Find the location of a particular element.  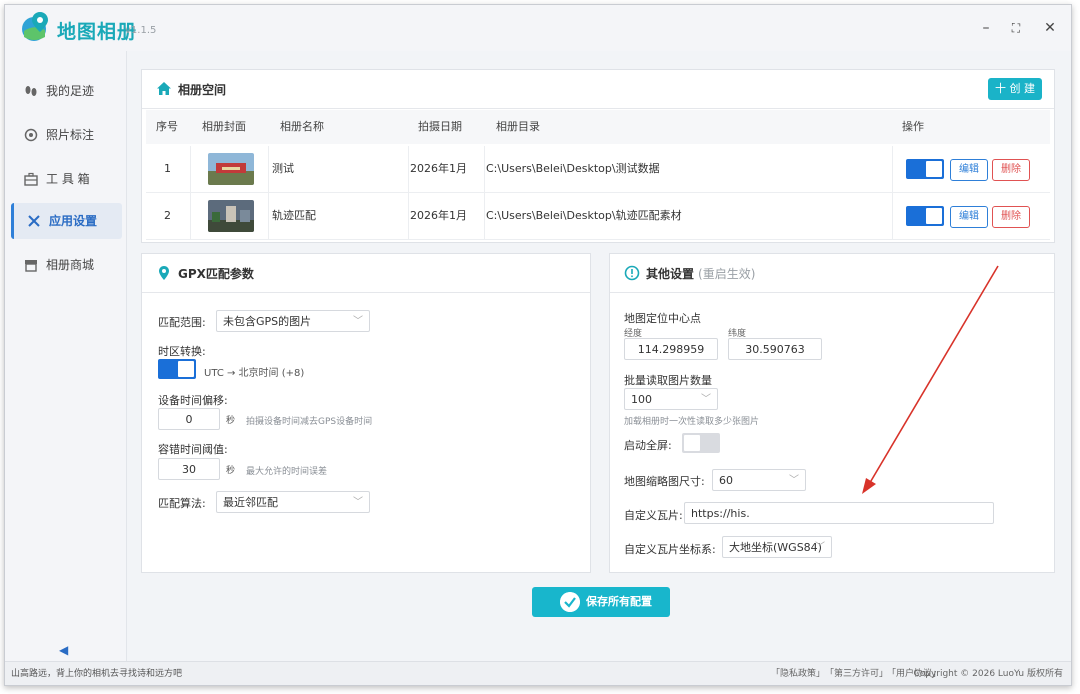

match-range-label: 匹配范围: is located at coordinates (182, 322).